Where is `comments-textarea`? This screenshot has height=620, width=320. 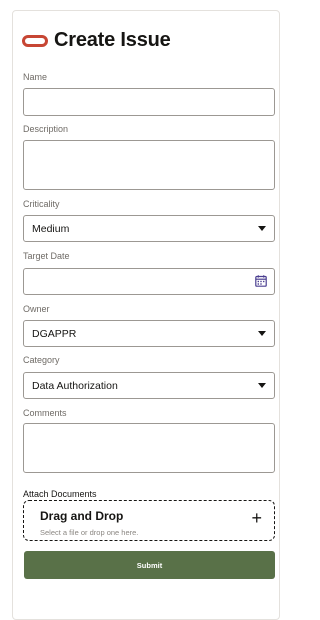
comments-textarea is located at coordinates (149, 448).